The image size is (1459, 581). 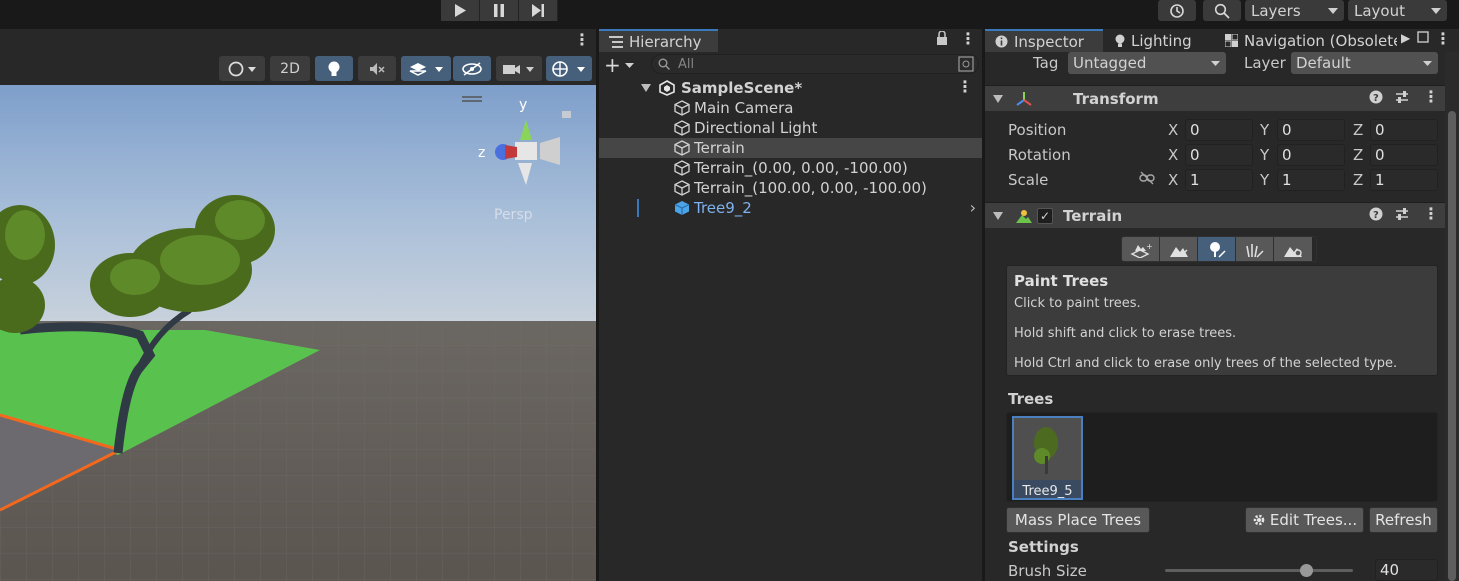 I want to click on scale-y-field: 1, so click(x=1311, y=180).